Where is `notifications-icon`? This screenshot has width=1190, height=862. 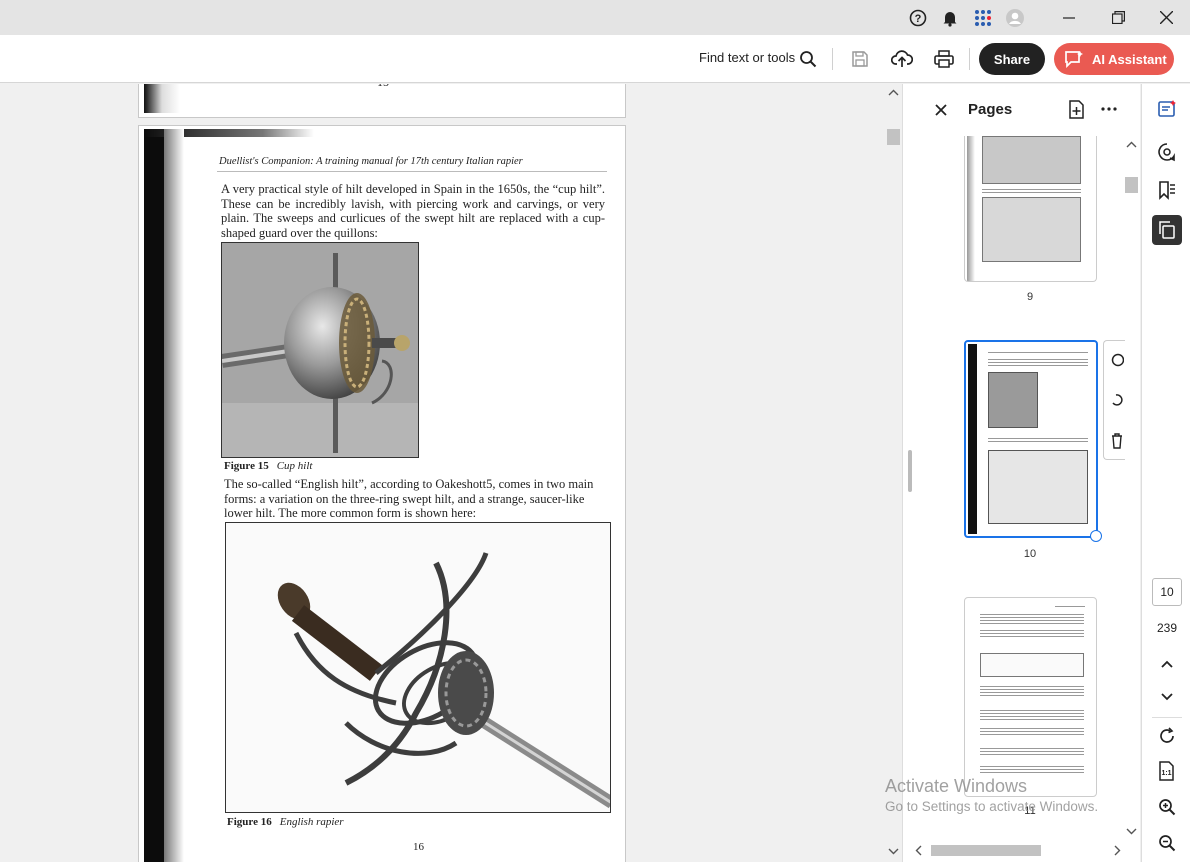 notifications-icon is located at coordinates (950, 18).